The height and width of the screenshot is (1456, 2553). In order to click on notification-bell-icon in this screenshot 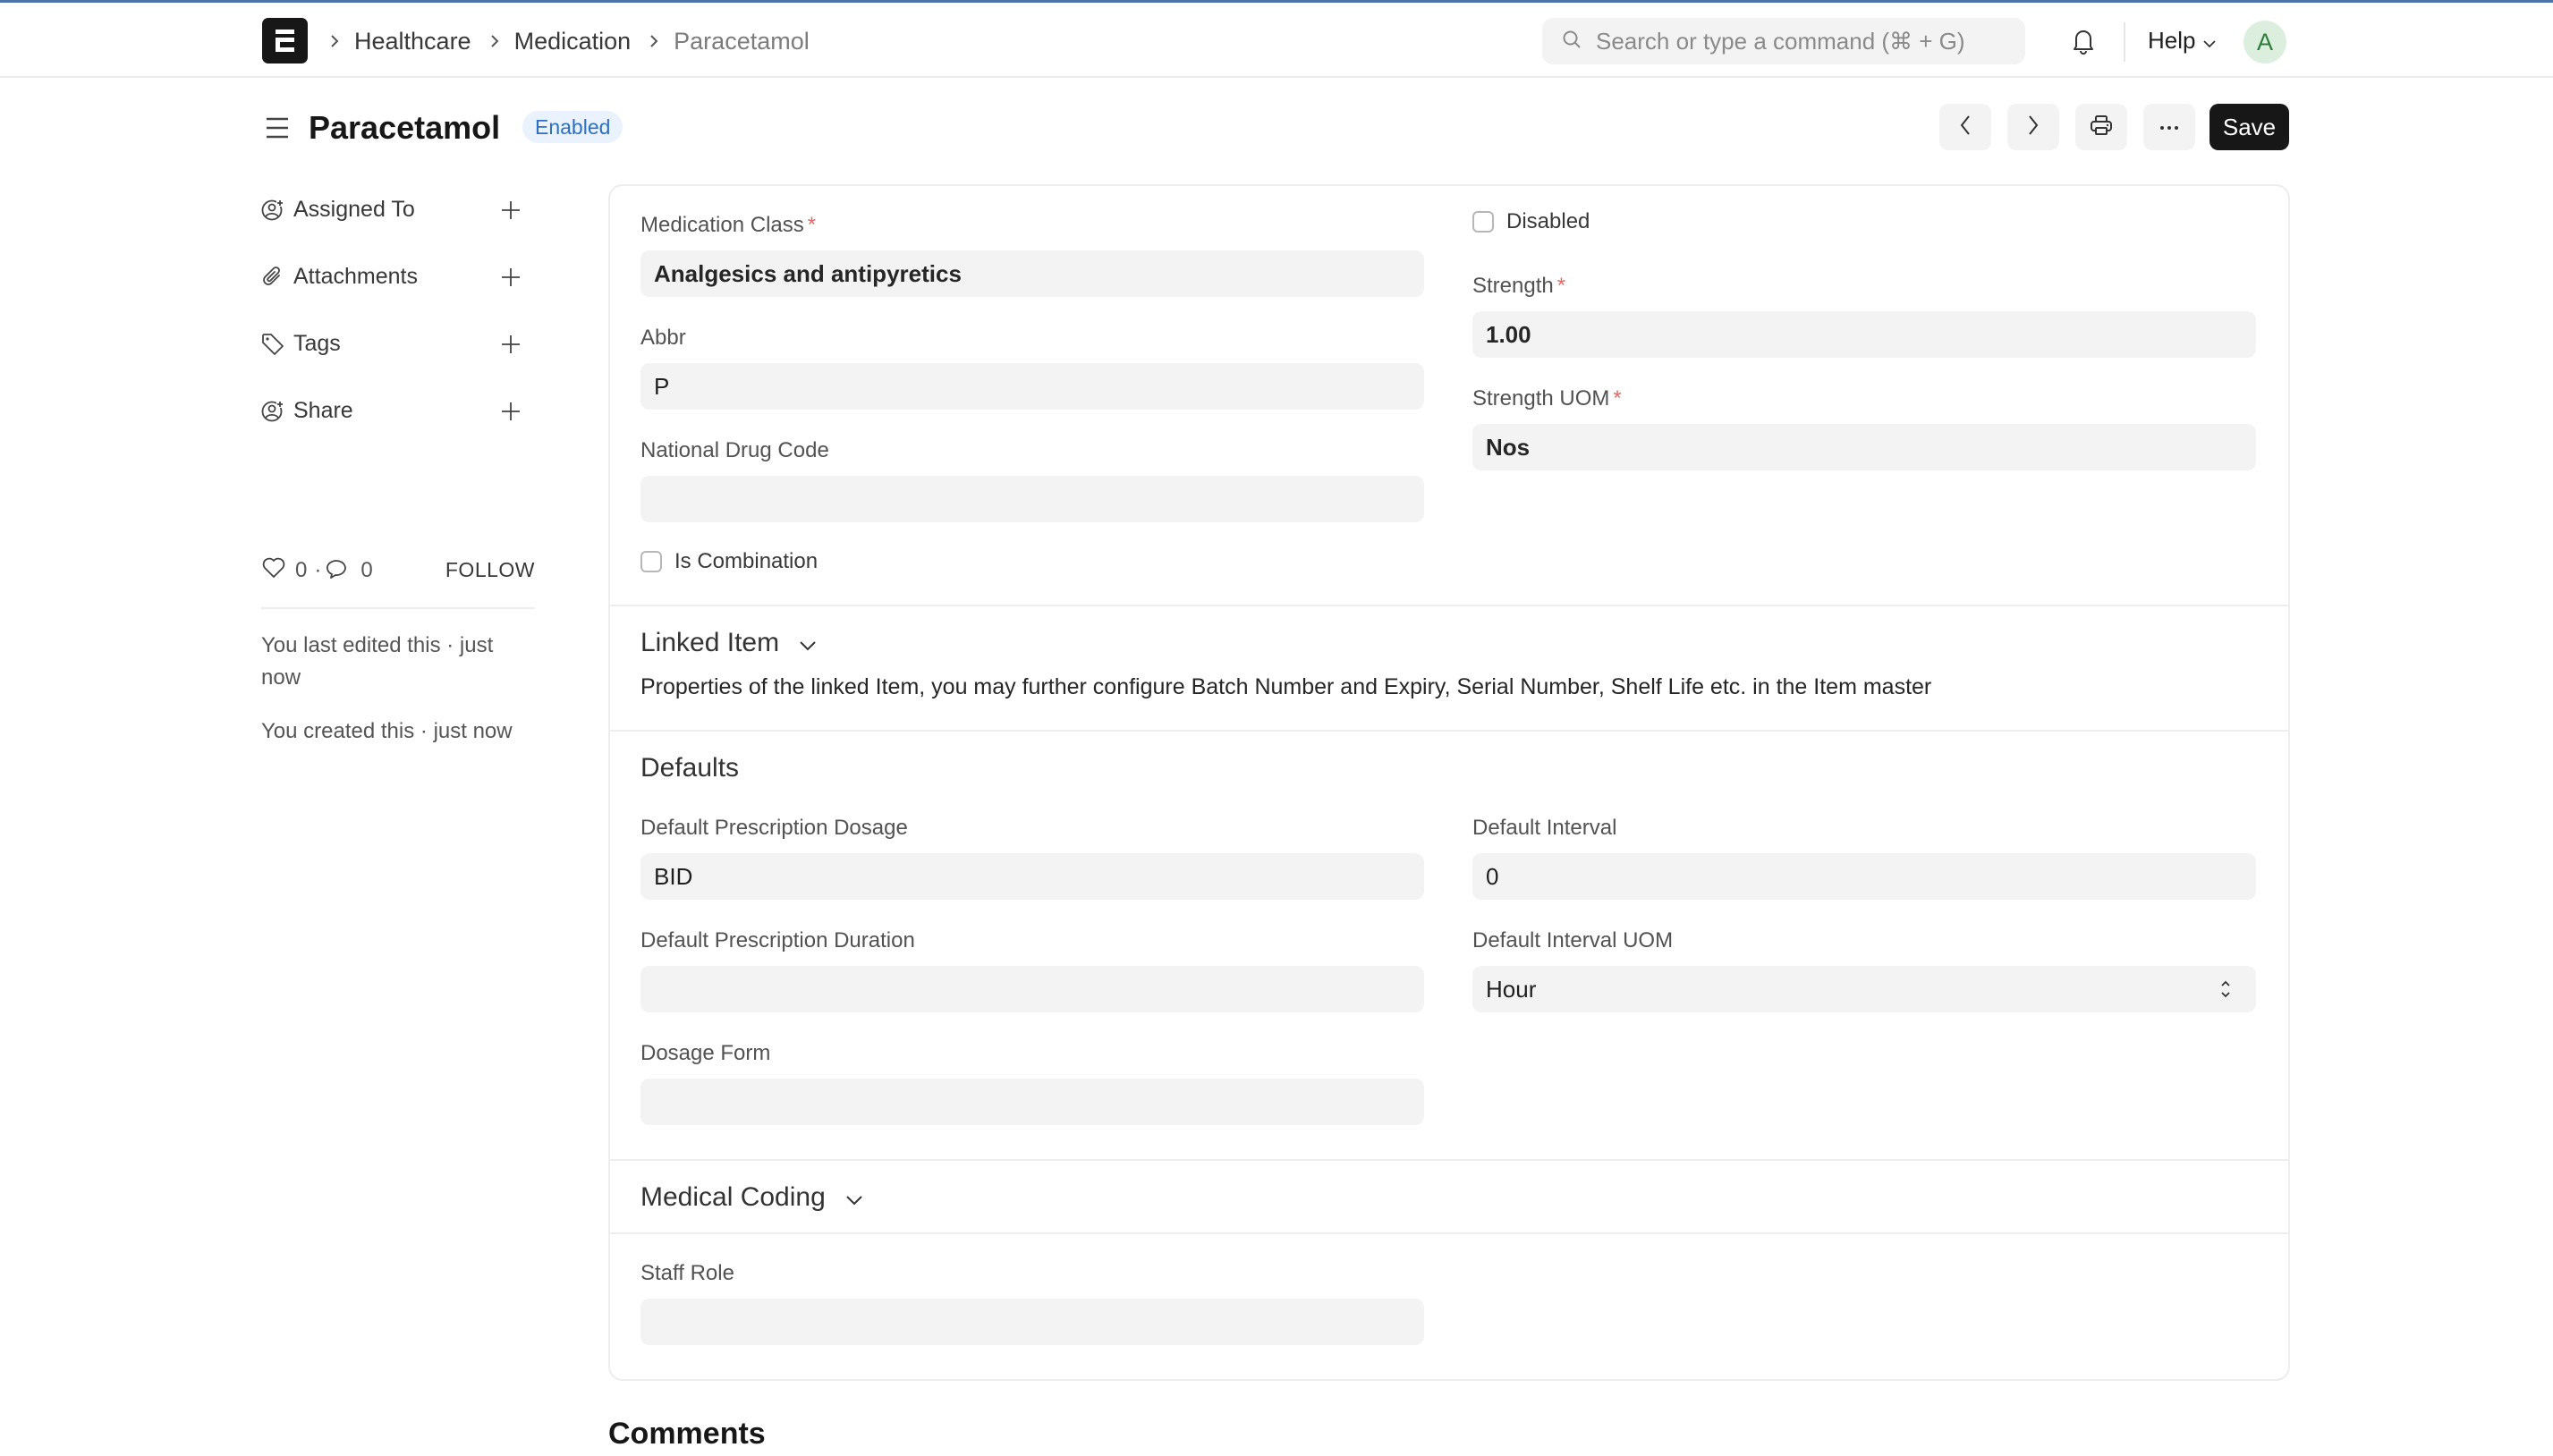, I will do `click(2083, 43)`.